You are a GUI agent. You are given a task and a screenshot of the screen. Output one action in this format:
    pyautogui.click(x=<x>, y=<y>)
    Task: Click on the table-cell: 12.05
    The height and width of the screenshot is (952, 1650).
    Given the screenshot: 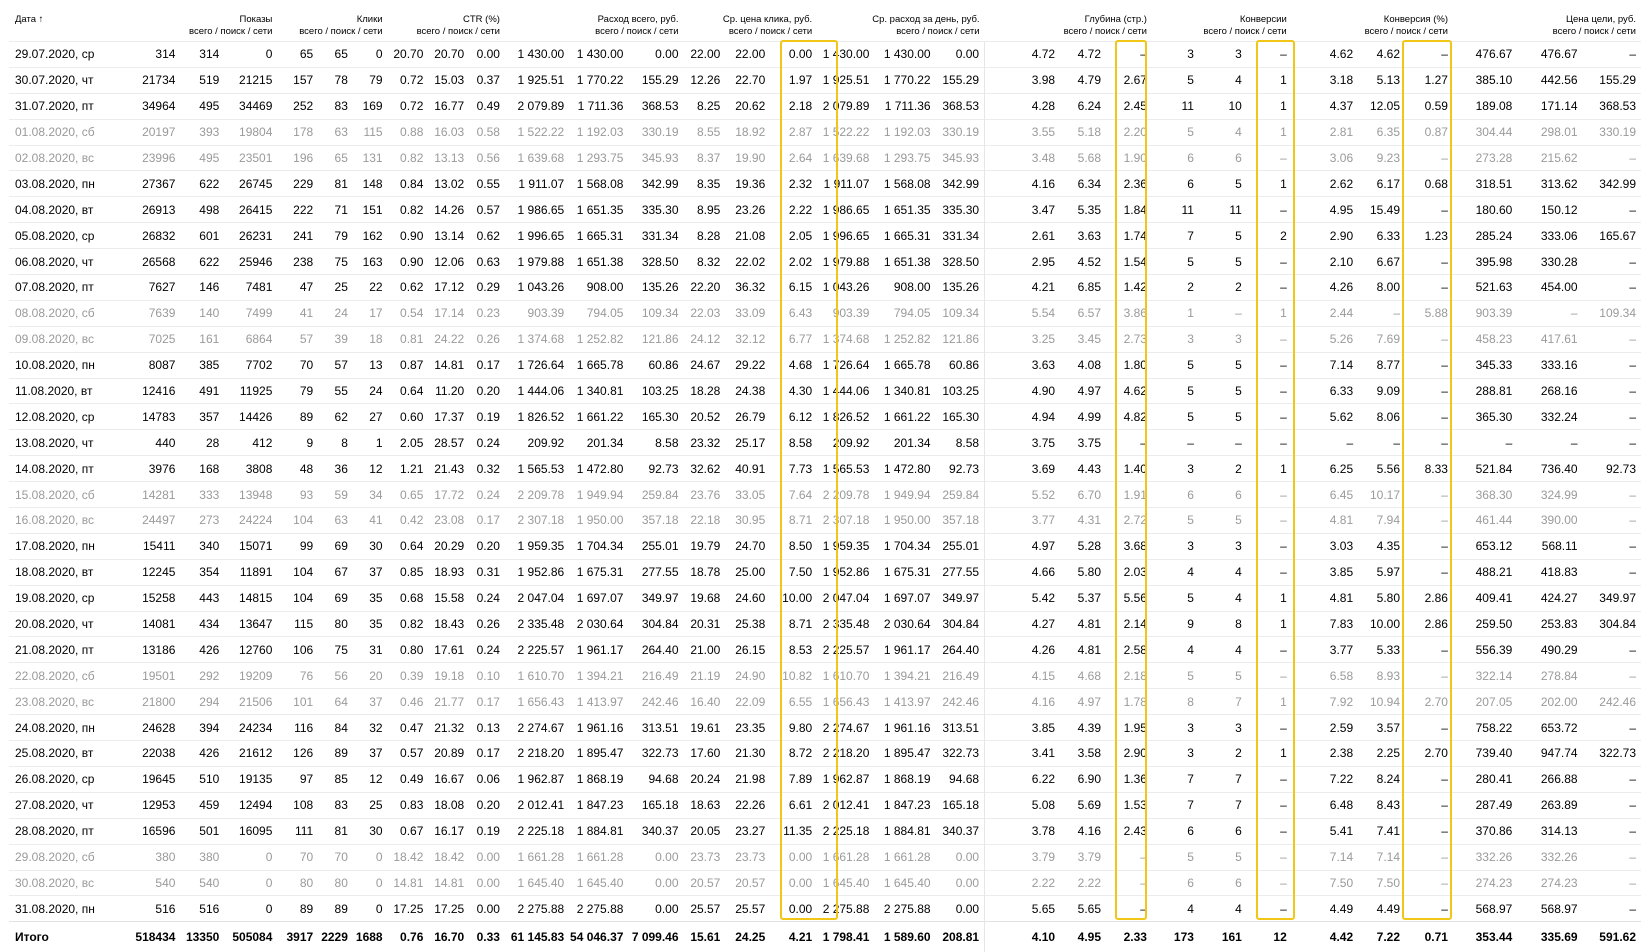 What is the action you would take?
    pyautogui.click(x=1383, y=106)
    